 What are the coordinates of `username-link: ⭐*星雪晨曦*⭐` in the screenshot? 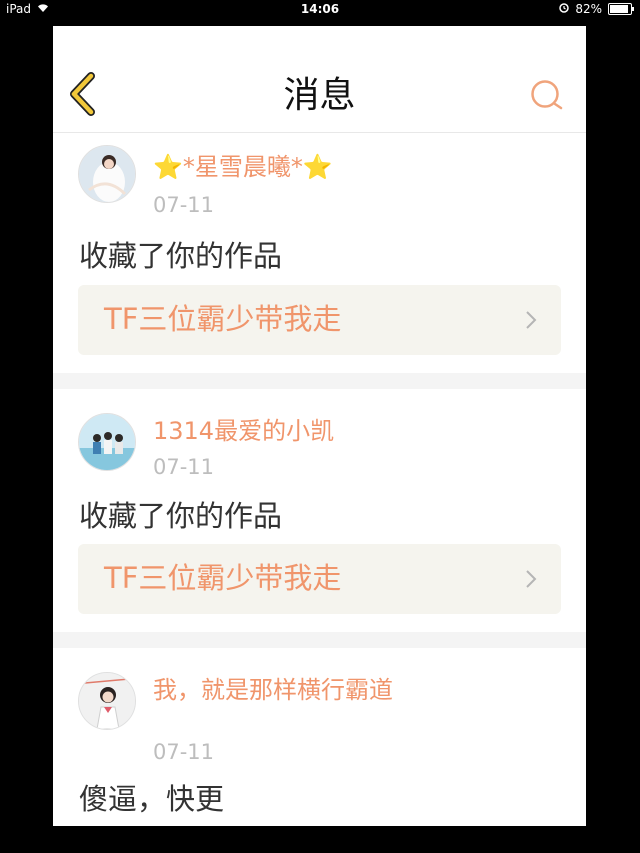 It's located at (283, 167).